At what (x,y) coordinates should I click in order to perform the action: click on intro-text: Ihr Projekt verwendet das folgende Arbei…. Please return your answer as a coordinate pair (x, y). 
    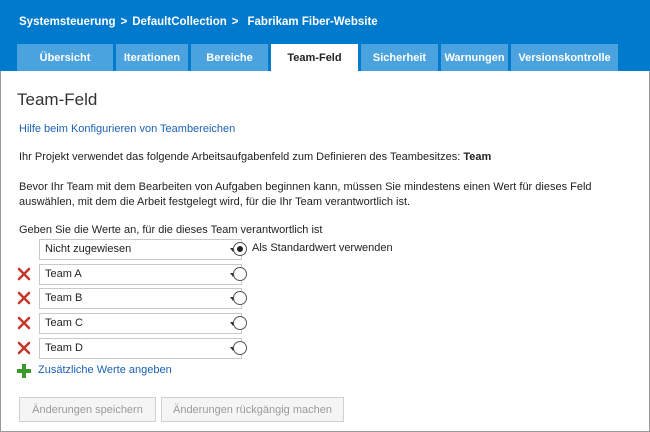
    Looking at the image, I should click on (255, 157).